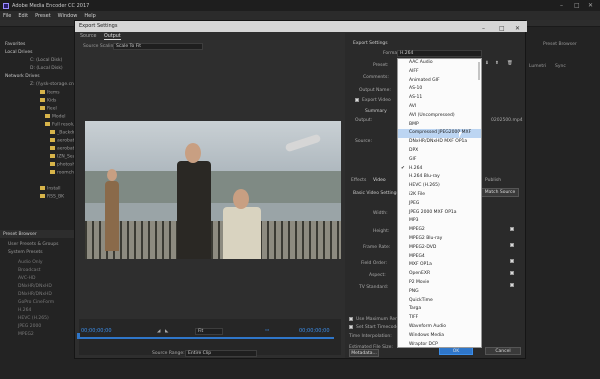 This screenshot has height=379, width=600. What do you see at coordinates (439, 81) in the screenshot?
I see `format-option: Animated GIF` at bounding box center [439, 81].